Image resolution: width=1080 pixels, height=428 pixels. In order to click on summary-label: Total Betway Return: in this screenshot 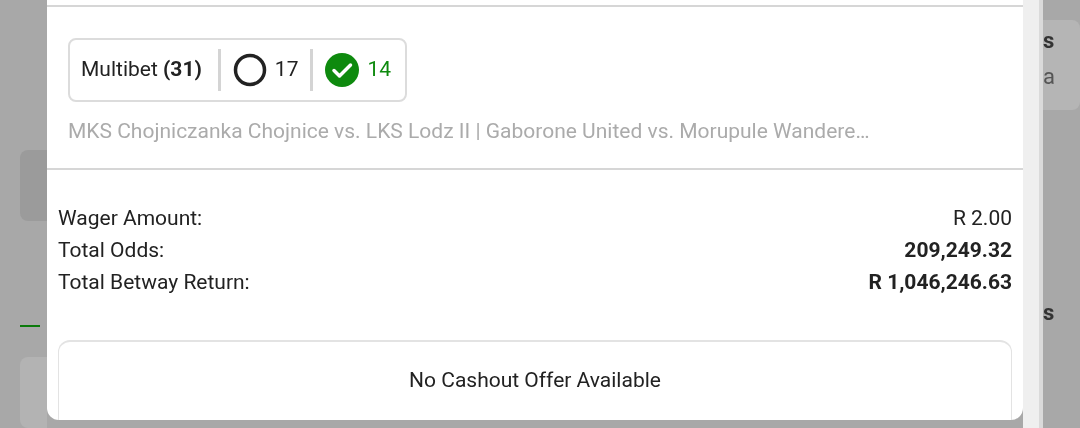, I will do `click(154, 282)`.